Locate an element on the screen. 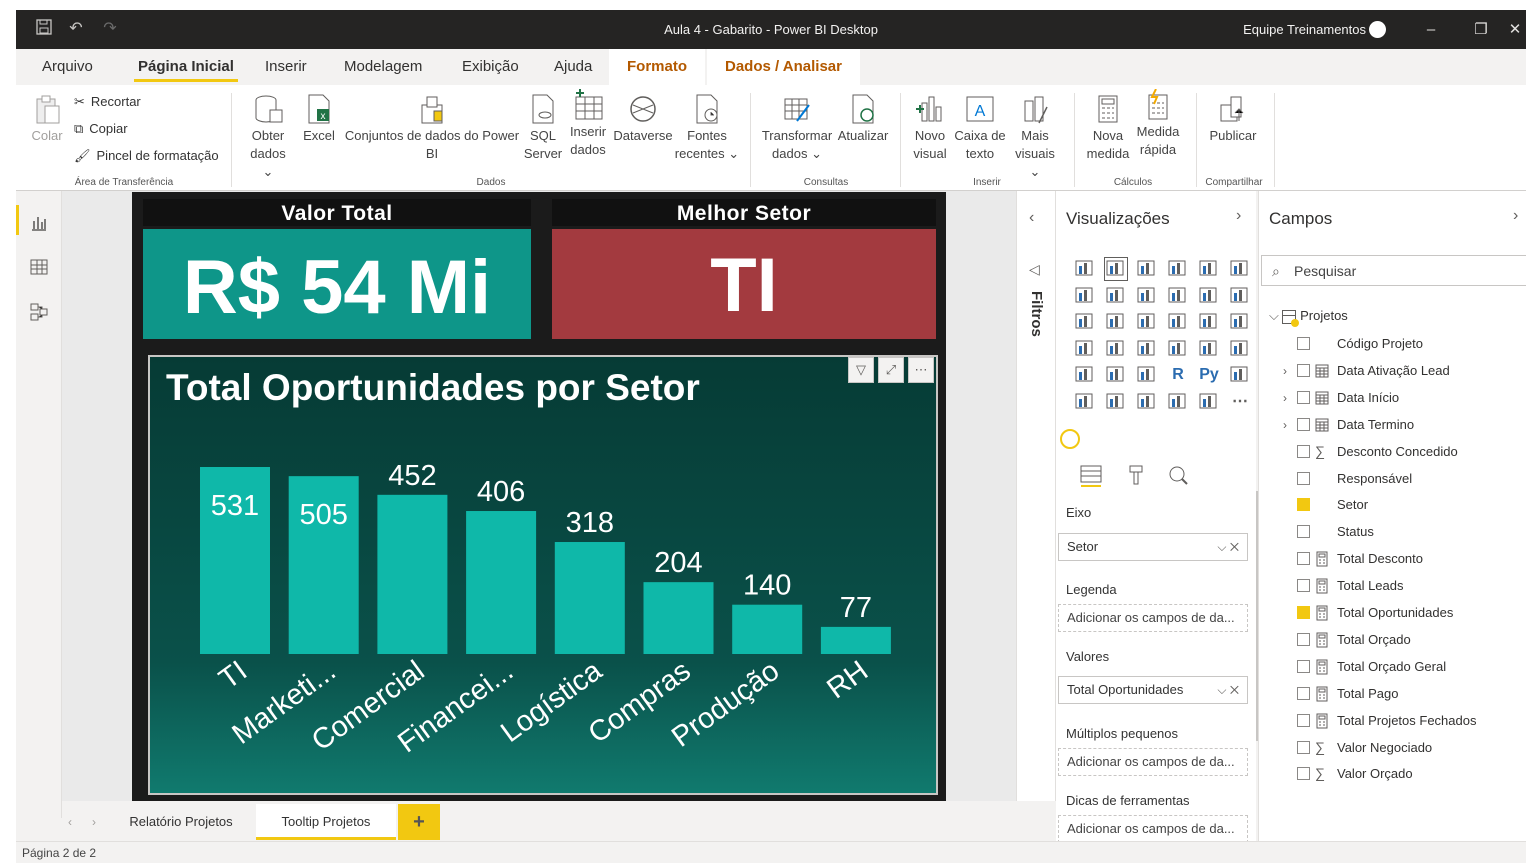  copy-button: ⧉ Copiar is located at coordinates (101, 129).